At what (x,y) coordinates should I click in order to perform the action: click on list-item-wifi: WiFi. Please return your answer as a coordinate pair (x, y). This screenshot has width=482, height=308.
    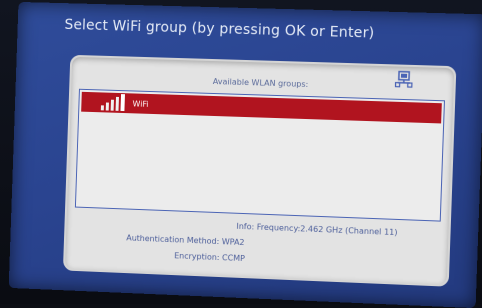
    Looking at the image, I should click on (261, 108).